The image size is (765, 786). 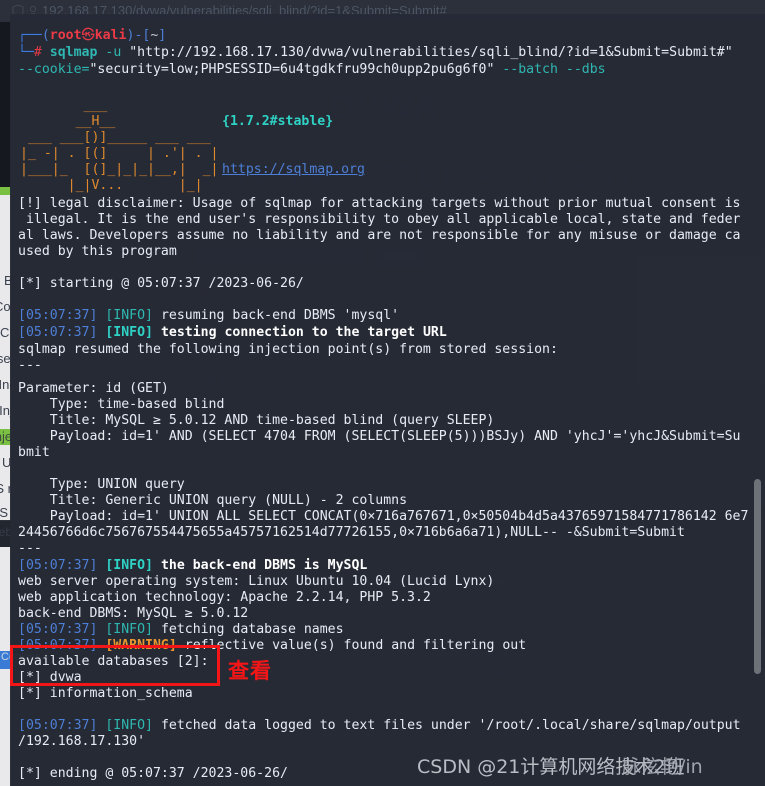 What do you see at coordinates (34, 452) in the screenshot?
I see `injection-payload-timebased-wrap: bmit` at bounding box center [34, 452].